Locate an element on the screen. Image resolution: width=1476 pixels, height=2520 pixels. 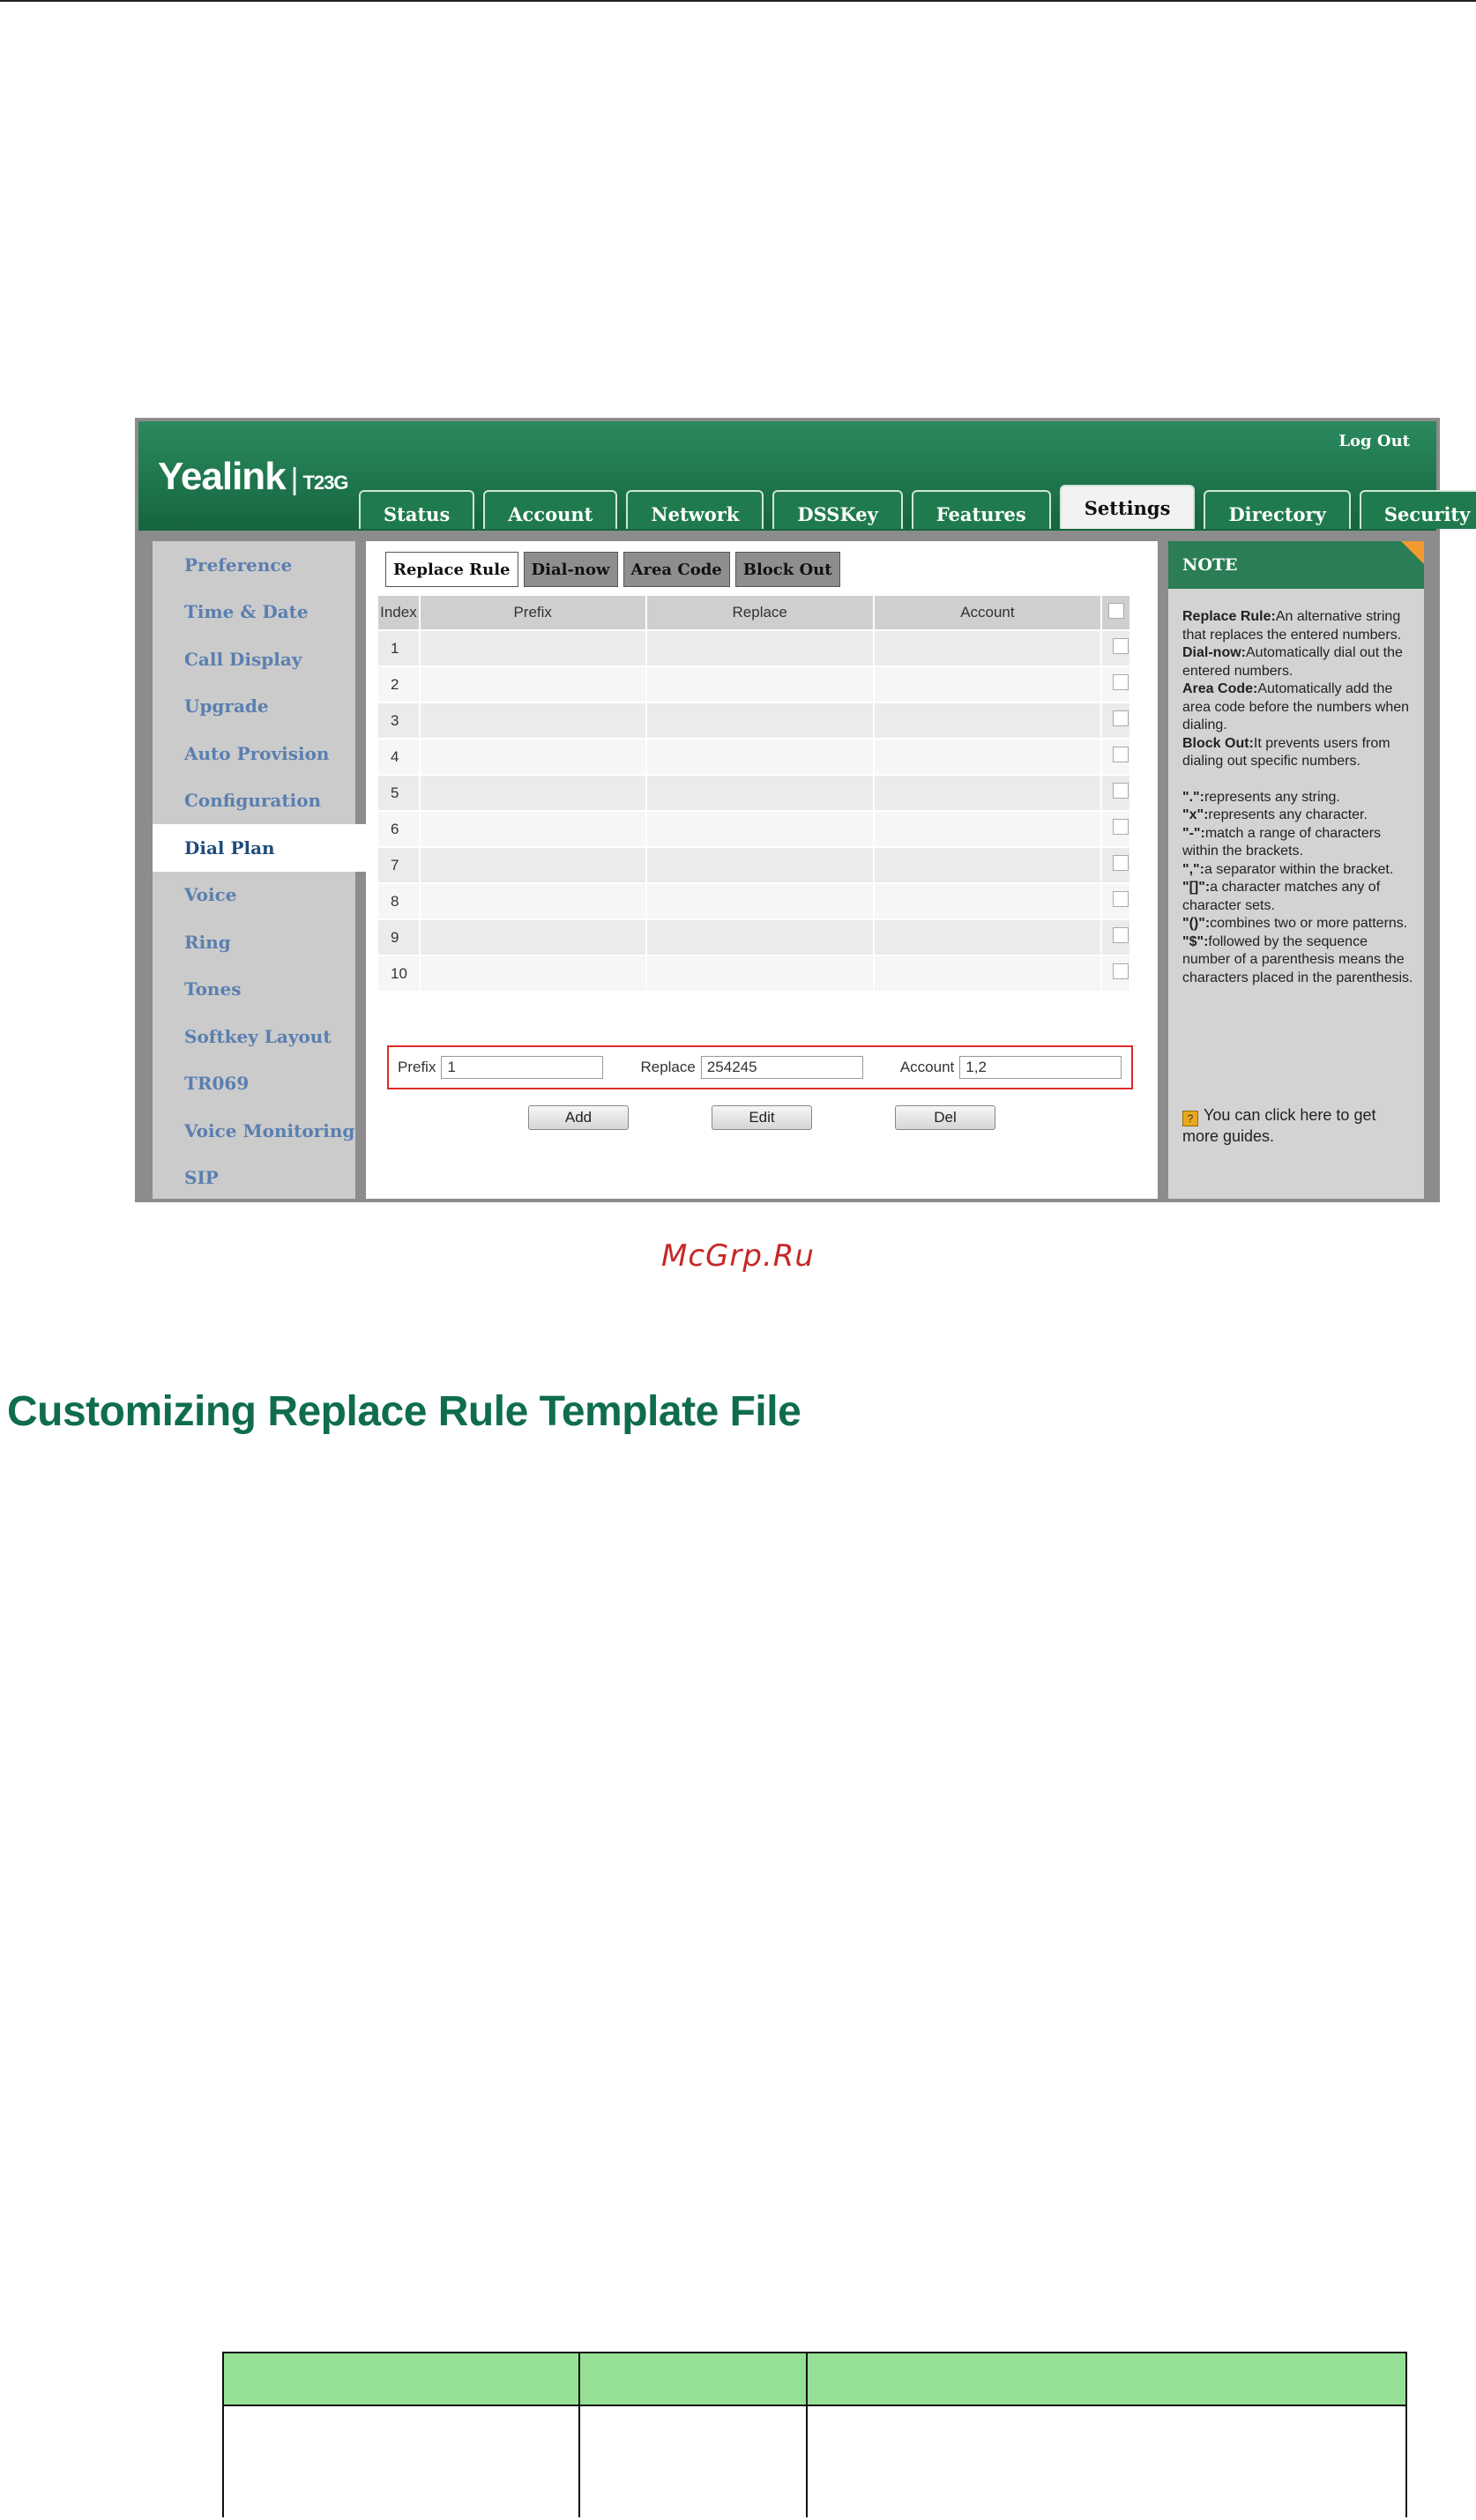
help-icon: ? is located at coordinates (1190, 1118).